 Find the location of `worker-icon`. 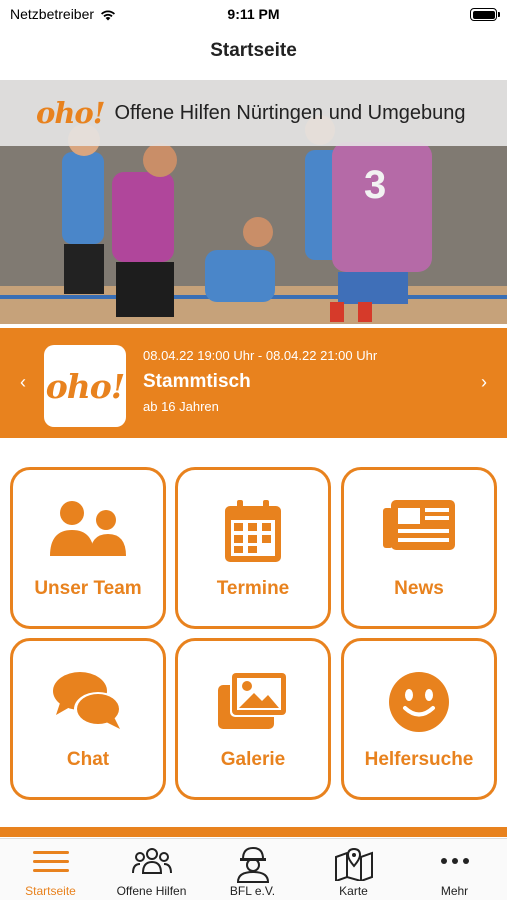

worker-icon is located at coordinates (252, 865).